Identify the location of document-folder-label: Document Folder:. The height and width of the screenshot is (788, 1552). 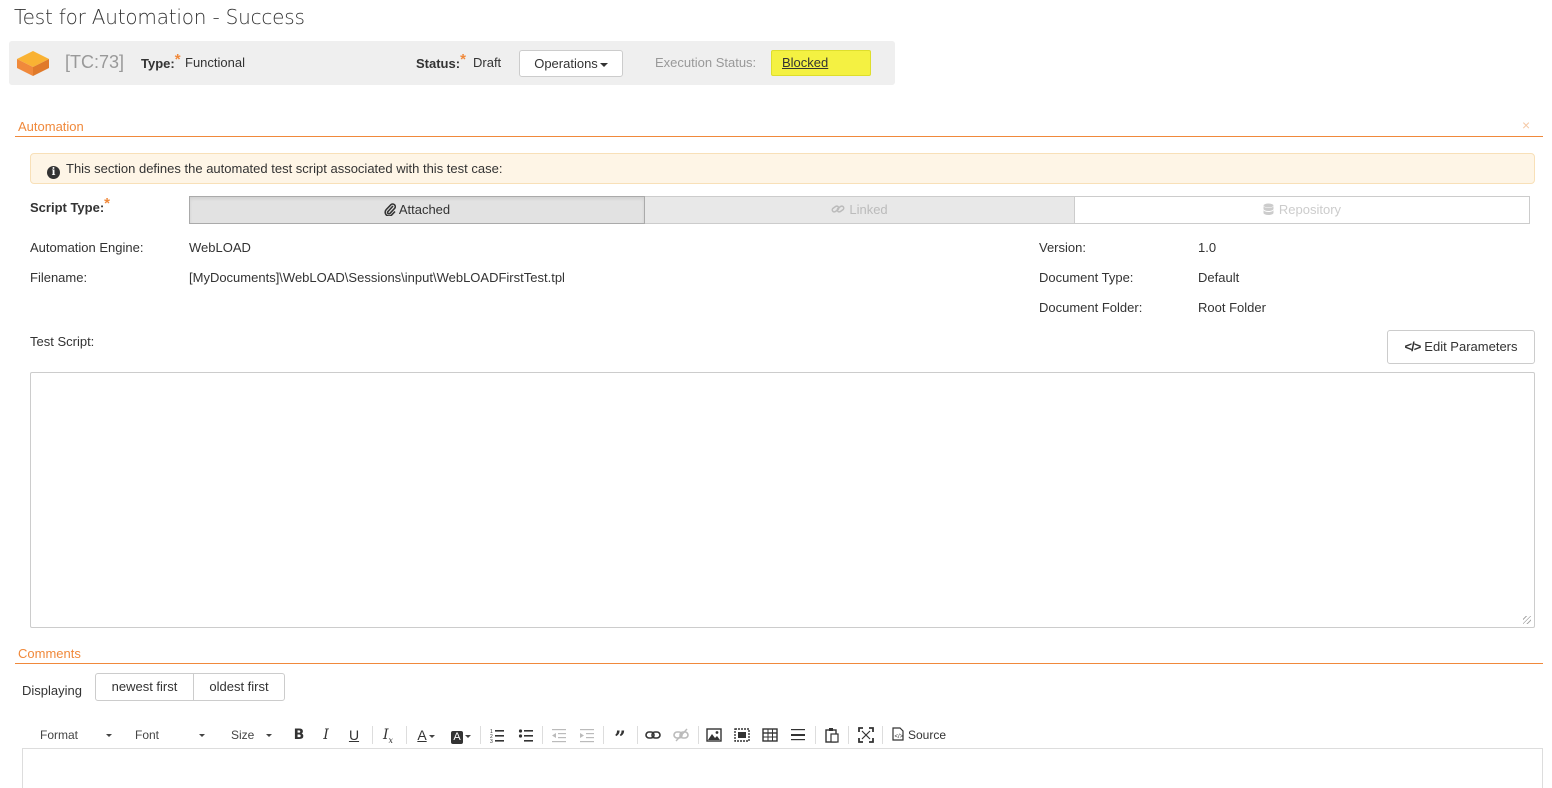
(1091, 307).